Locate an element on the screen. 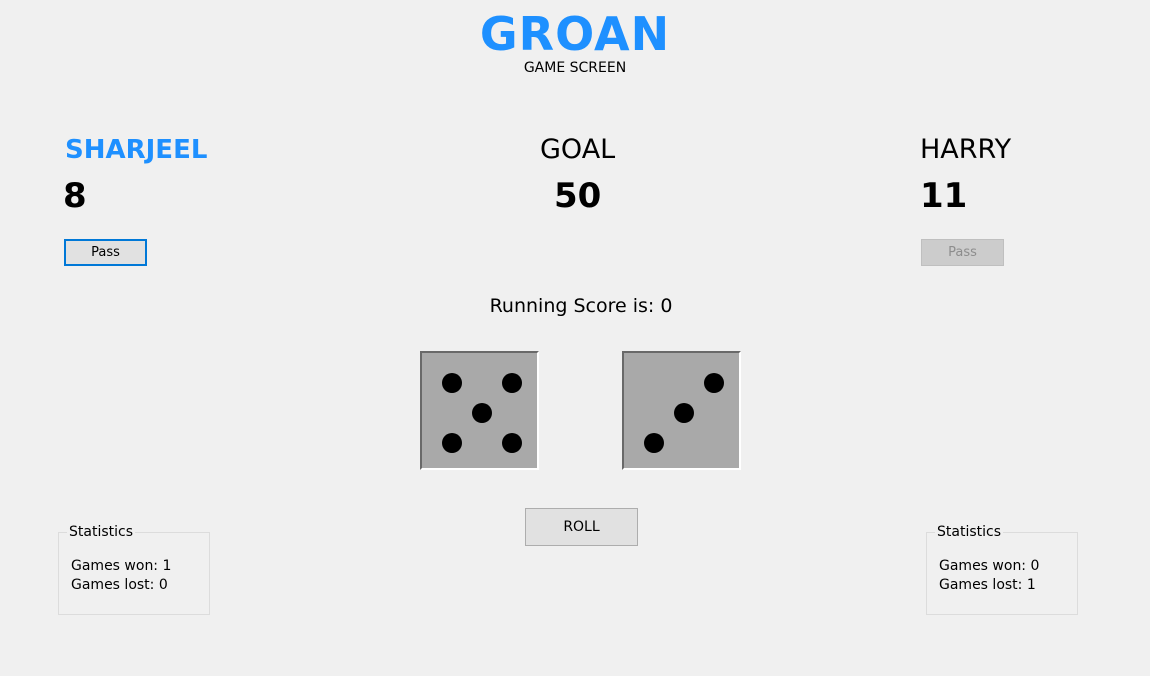  app-subtitle: GAME SCREEN is located at coordinates (575, 68).